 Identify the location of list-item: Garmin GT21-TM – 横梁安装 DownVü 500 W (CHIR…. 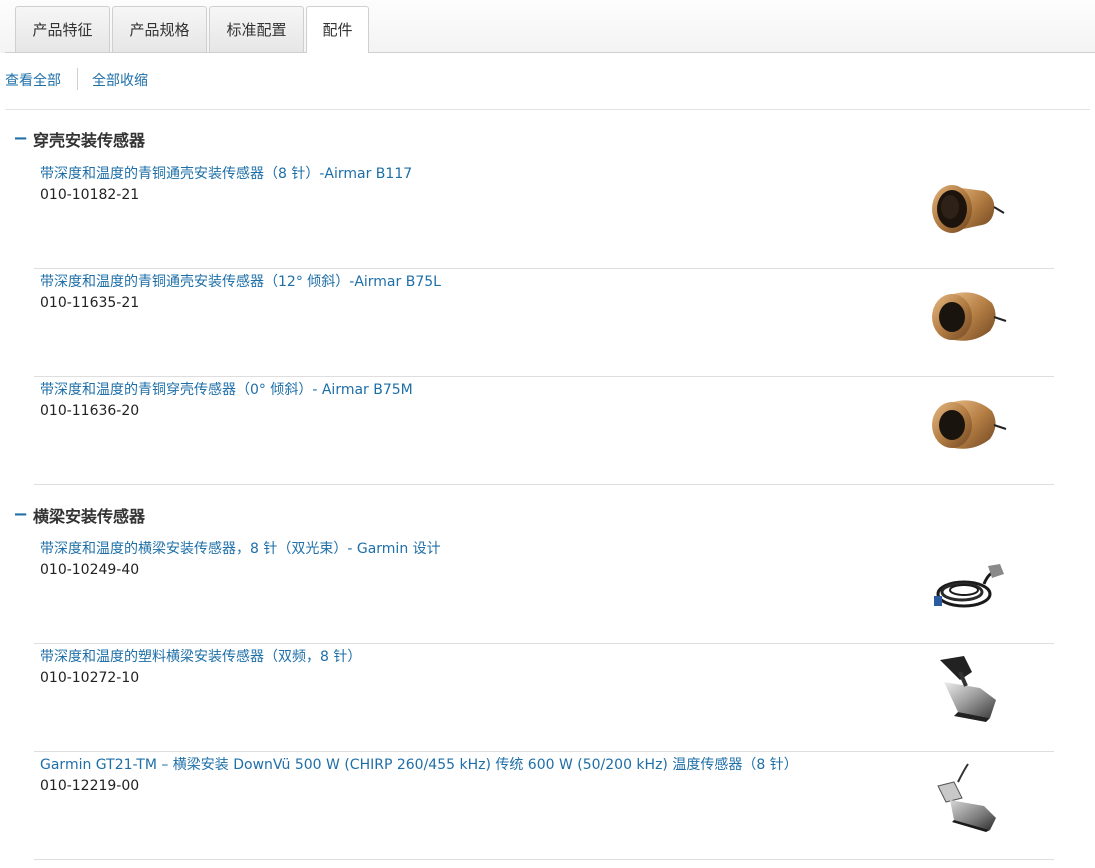
(544, 806).